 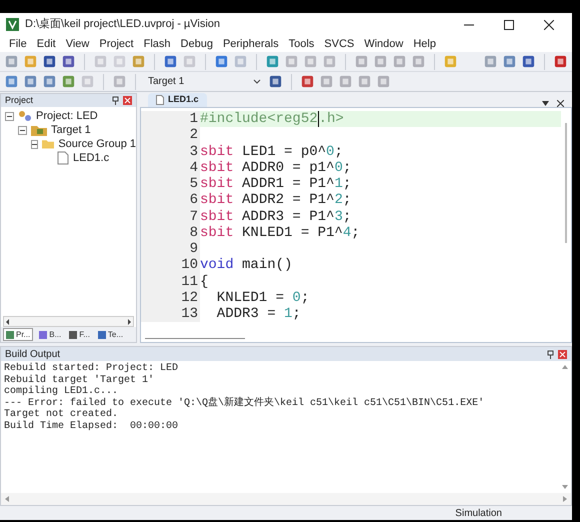 What do you see at coordinates (46, 44) in the screenshot?
I see `menu-item: Edit` at bounding box center [46, 44].